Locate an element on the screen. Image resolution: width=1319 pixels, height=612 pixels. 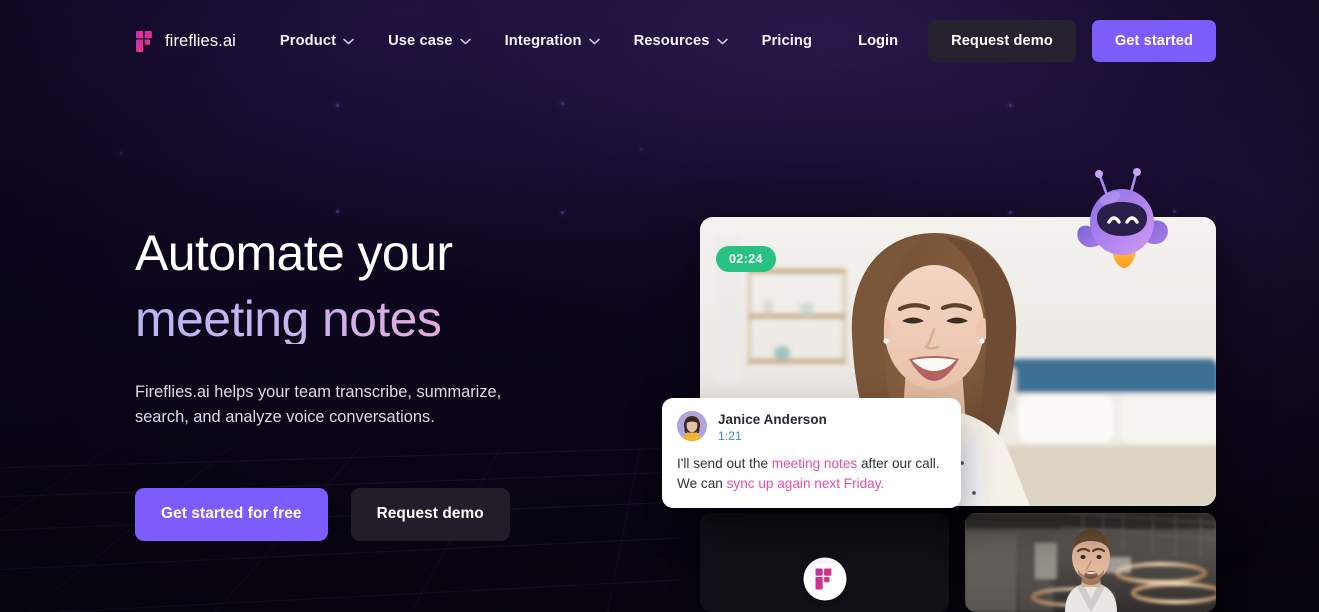
comment-text-line1-post: after our call. is located at coordinates (898, 463).